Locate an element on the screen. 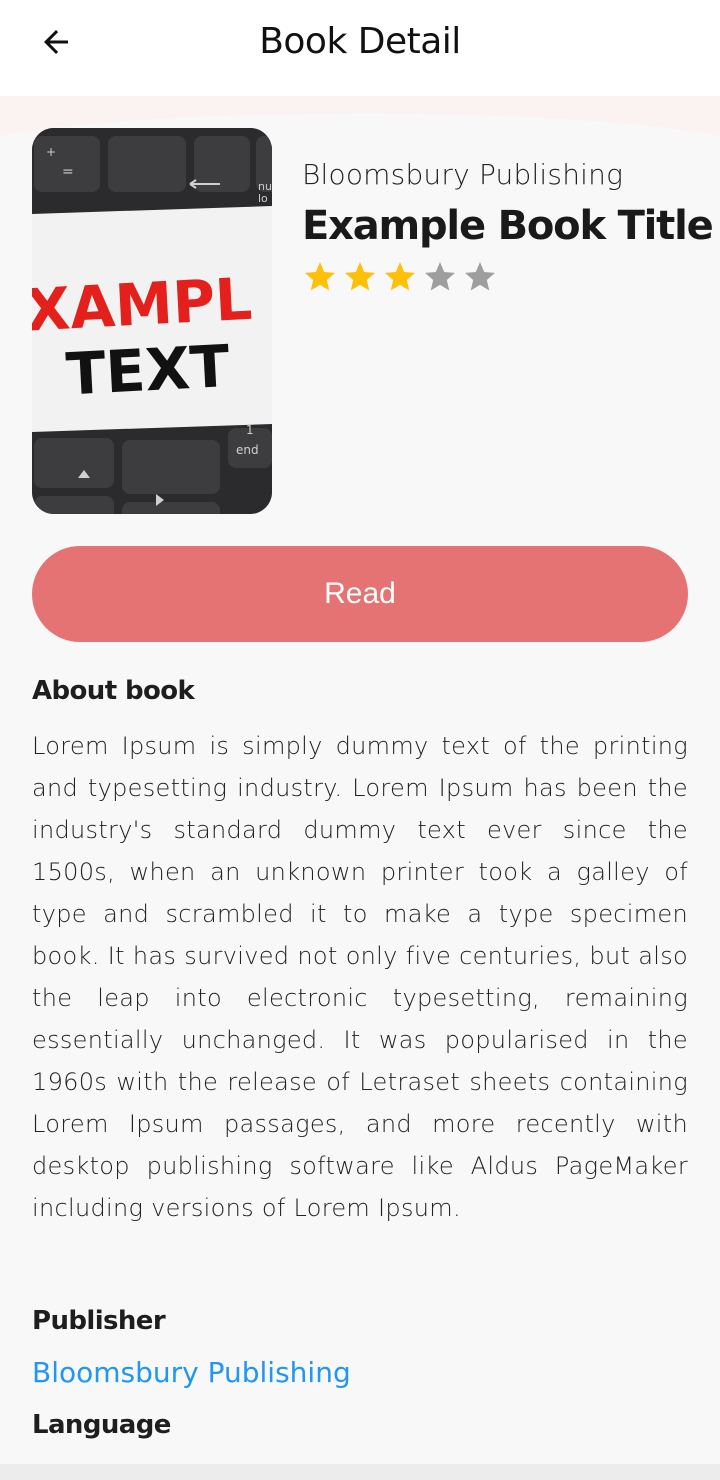 This screenshot has width=720, height=1480. publisher-heading: Publisher is located at coordinates (99, 1321).